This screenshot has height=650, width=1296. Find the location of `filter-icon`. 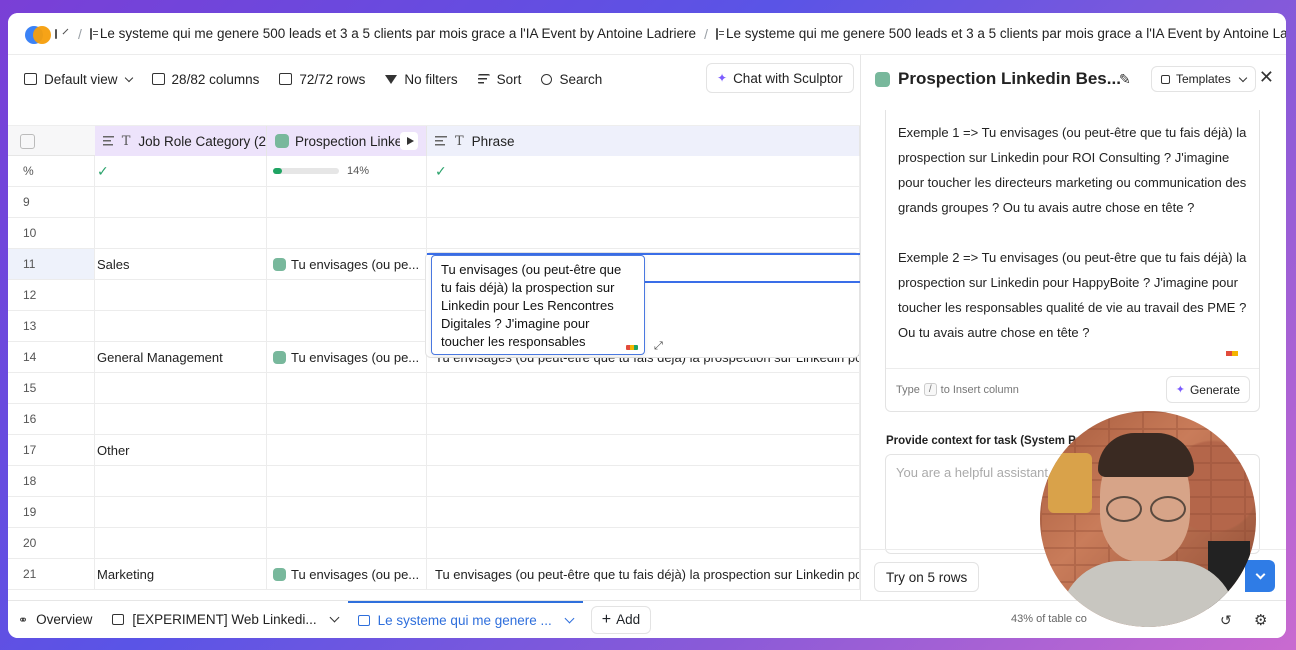

filter-icon is located at coordinates (391, 79).